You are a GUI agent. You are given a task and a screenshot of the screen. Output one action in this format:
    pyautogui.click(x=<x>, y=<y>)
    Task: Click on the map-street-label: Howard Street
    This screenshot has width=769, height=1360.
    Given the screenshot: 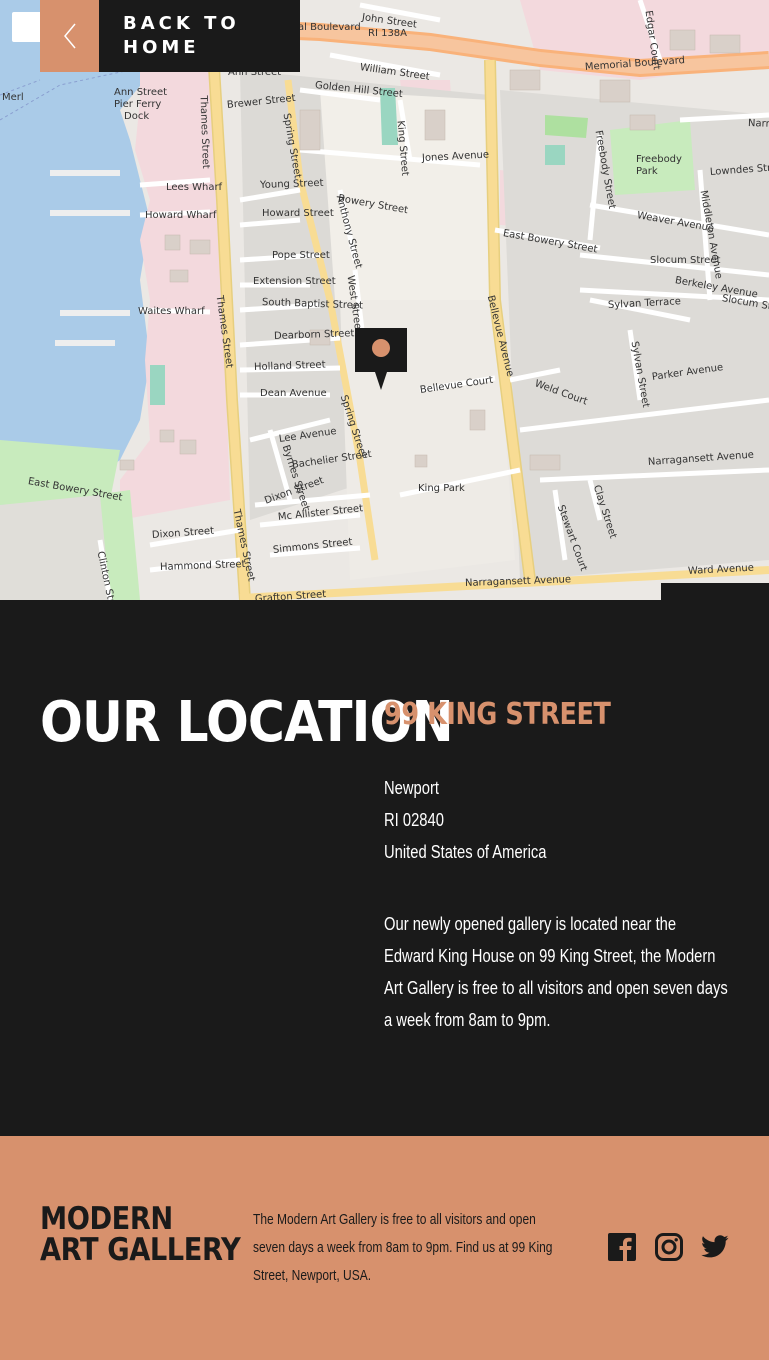 What is the action you would take?
    pyautogui.click(x=298, y=213)
    